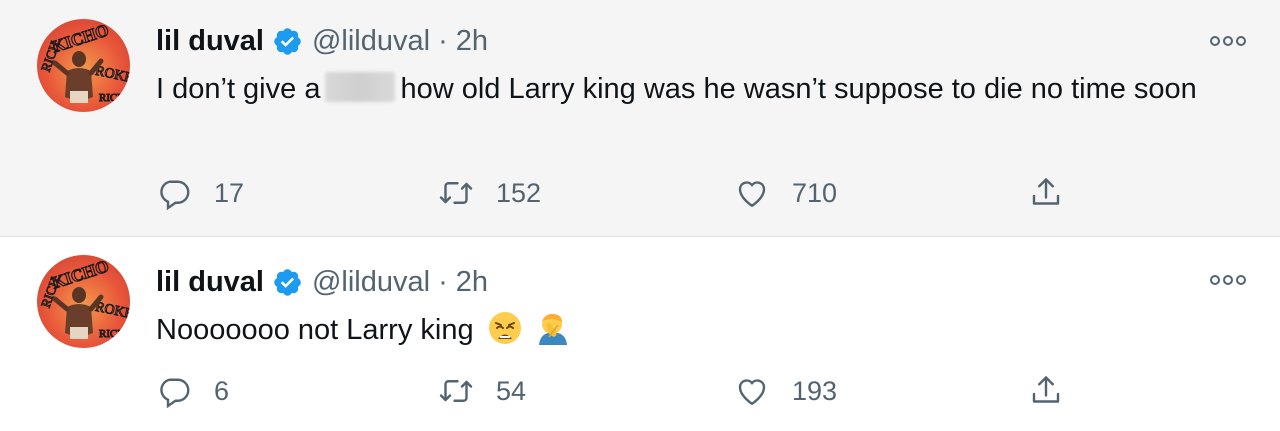 This screenshot has width=1280, height=431. I want to click on like-count: 710, so click(815, 192).